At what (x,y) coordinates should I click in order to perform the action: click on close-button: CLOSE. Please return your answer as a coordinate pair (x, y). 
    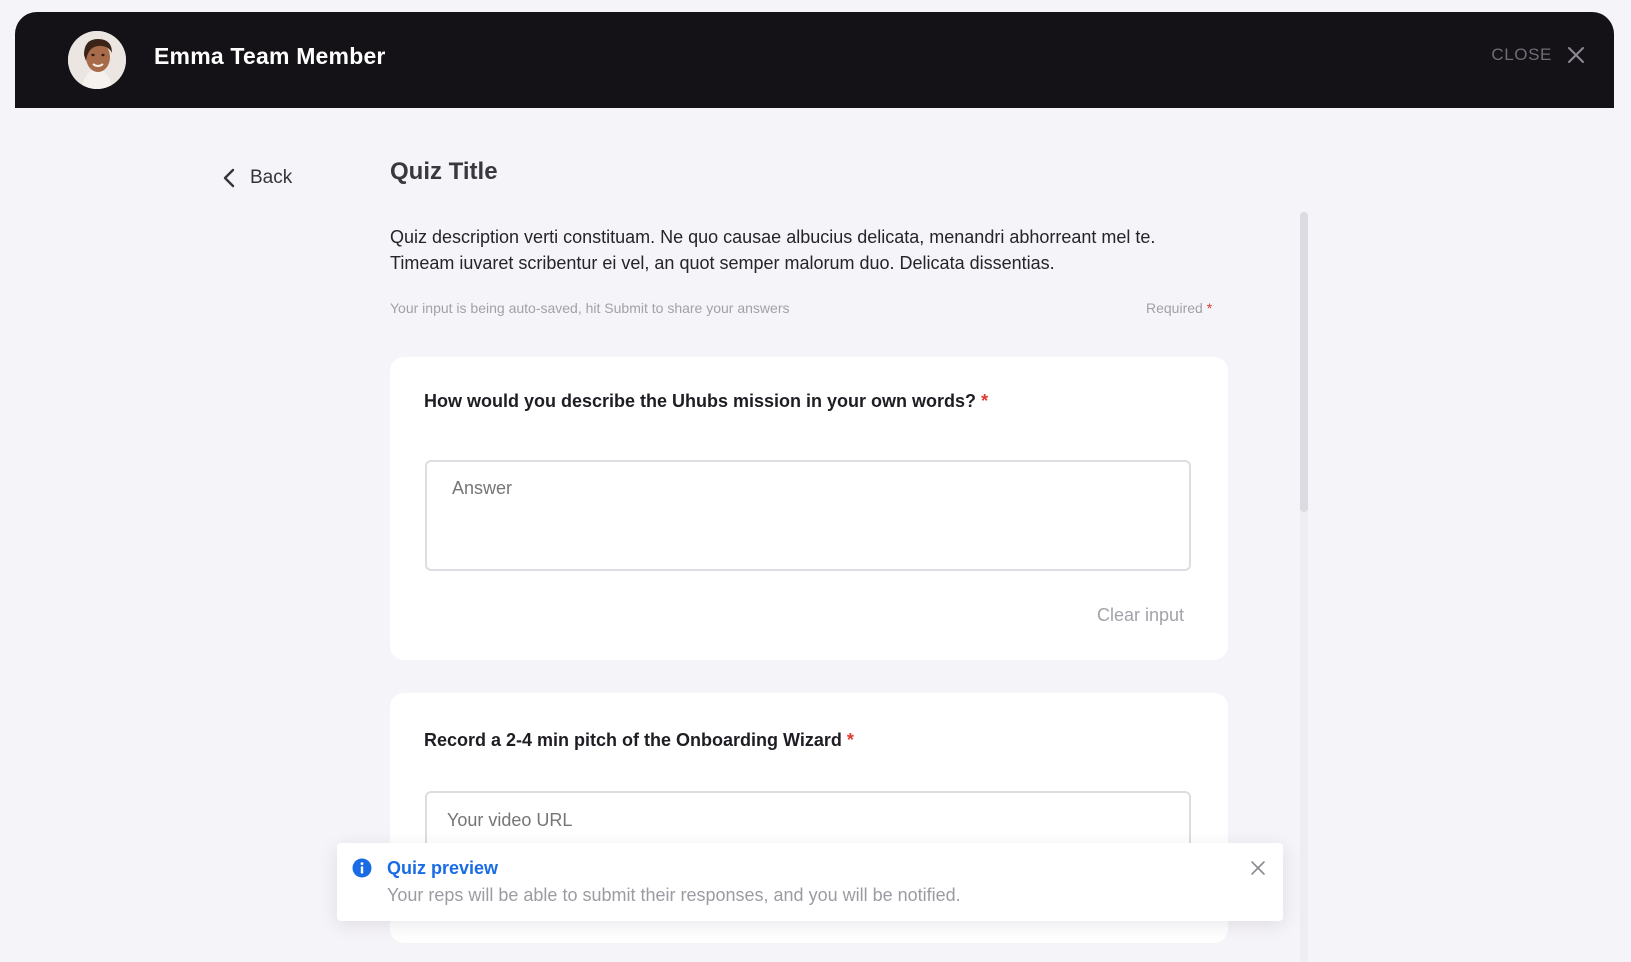
    Looking at the image, I should click on (1538, 55).